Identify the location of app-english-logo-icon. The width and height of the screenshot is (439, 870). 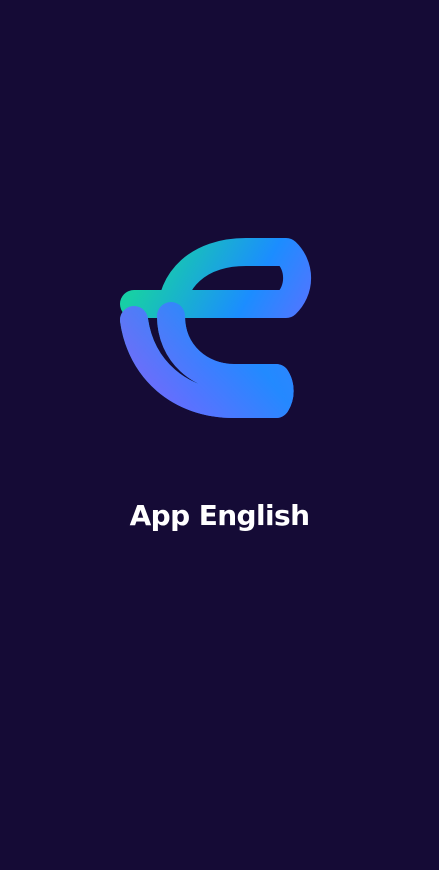
(220, 331).